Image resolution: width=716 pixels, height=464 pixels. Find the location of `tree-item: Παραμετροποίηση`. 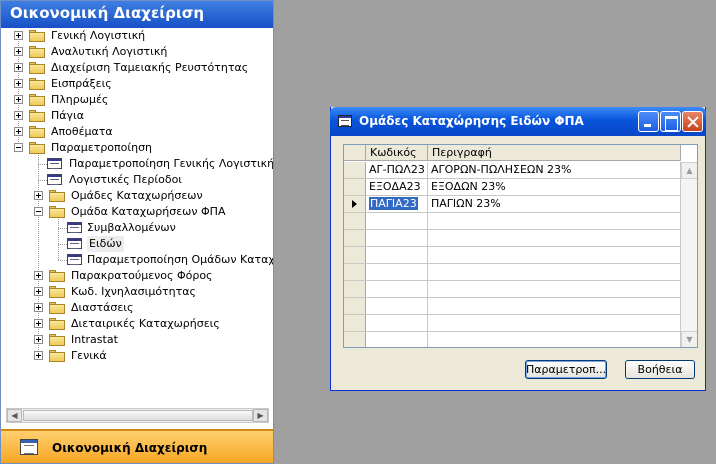

tree-item: Παραμετροποίηση is located at coordinates (137, 148).